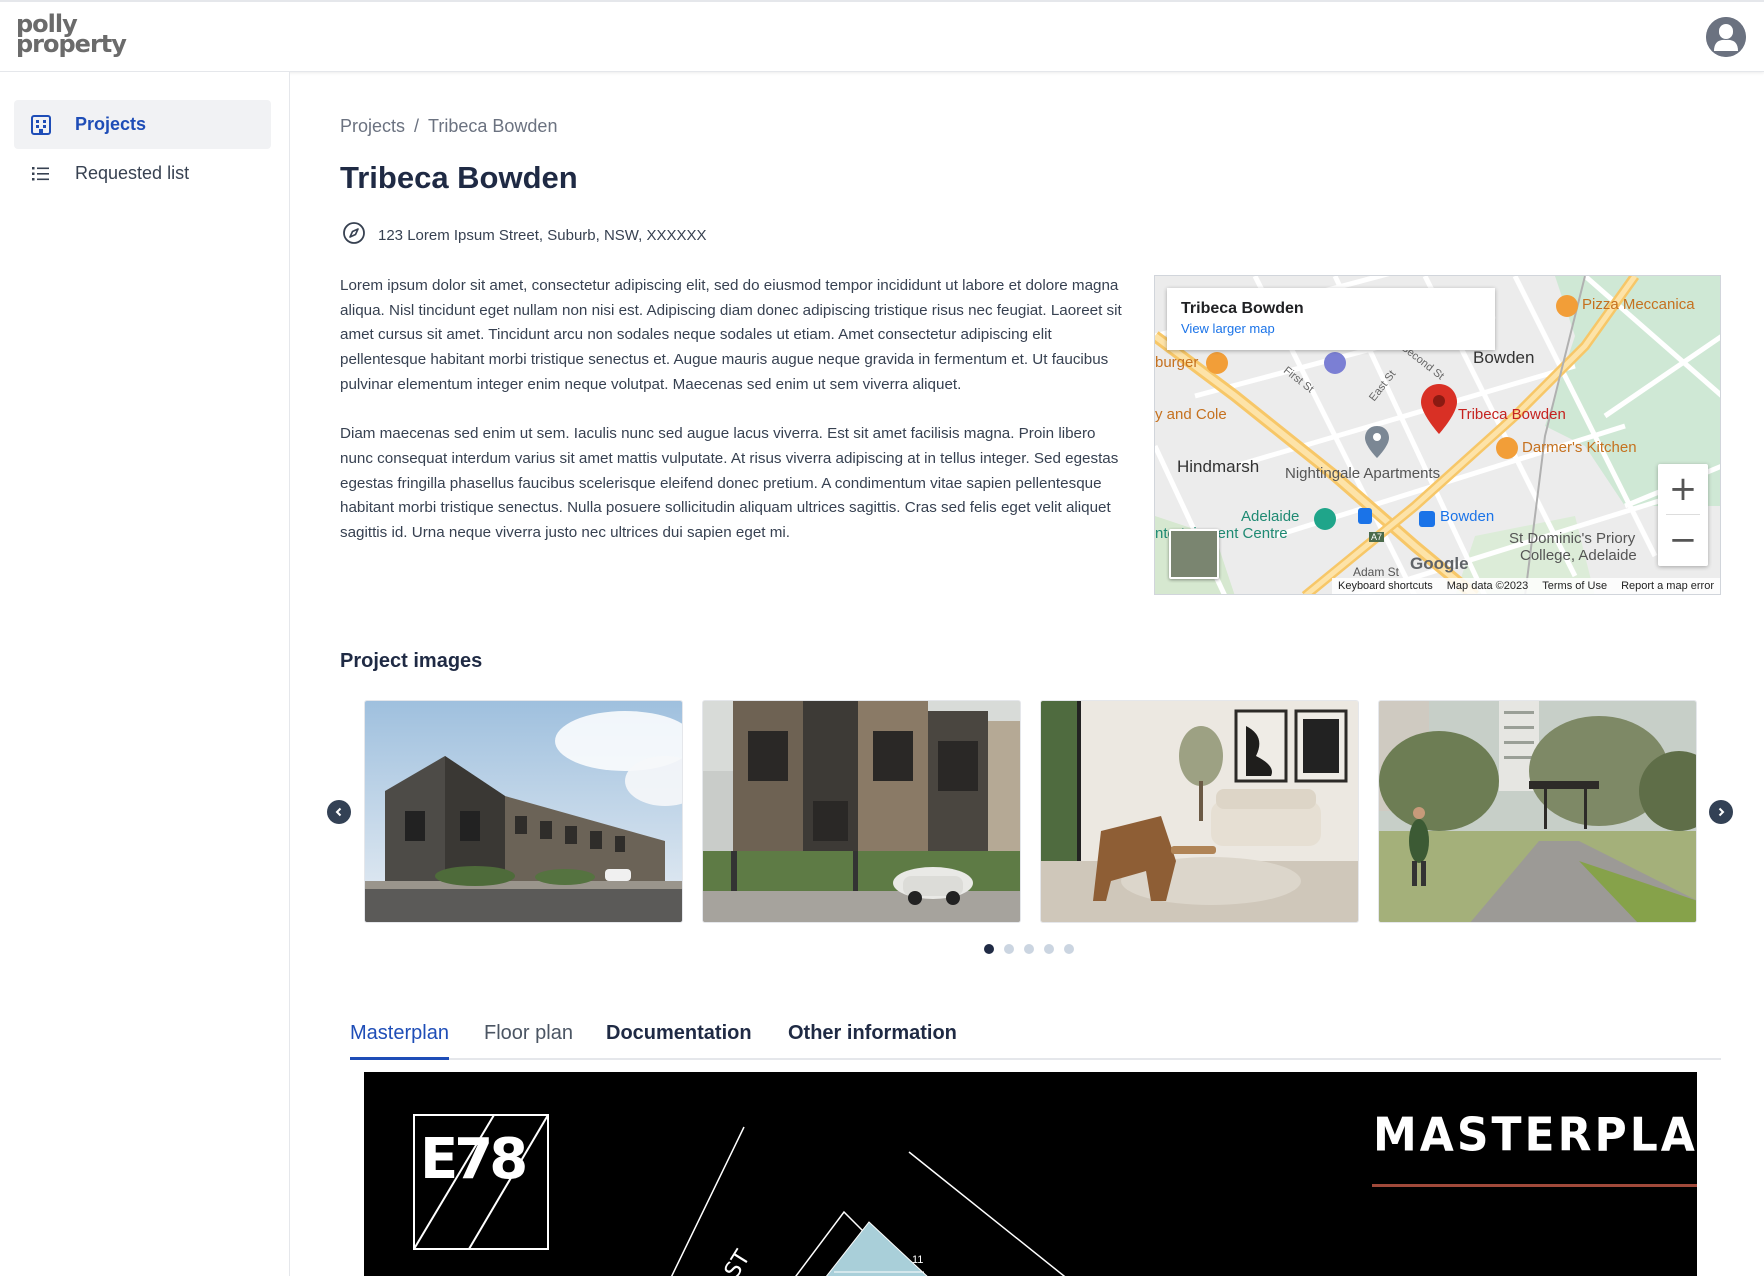 The width and height of the screenshot is (1764, 1276). I want to click on map-zoom-control: + −, so click(1683, 515).